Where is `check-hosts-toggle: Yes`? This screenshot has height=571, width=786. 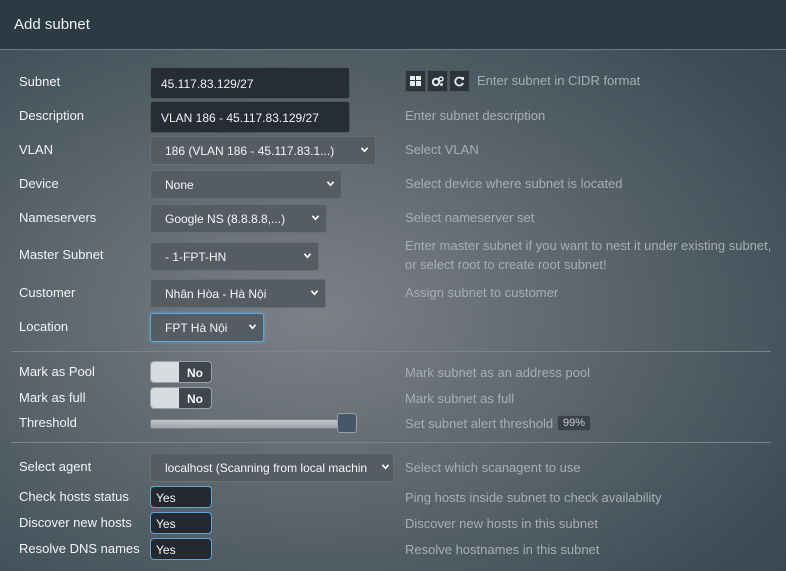 check-hosts-toggle: Yes is located at coordinates (181, 497).